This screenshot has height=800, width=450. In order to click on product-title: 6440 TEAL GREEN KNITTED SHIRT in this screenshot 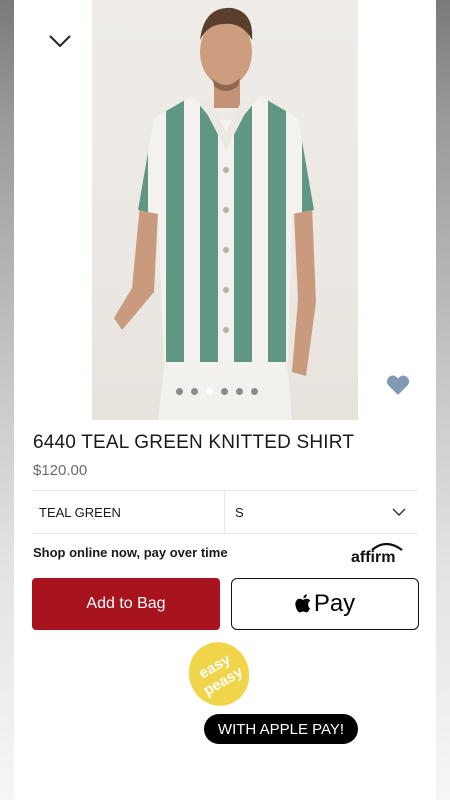, I will do `click(194, 442)`.